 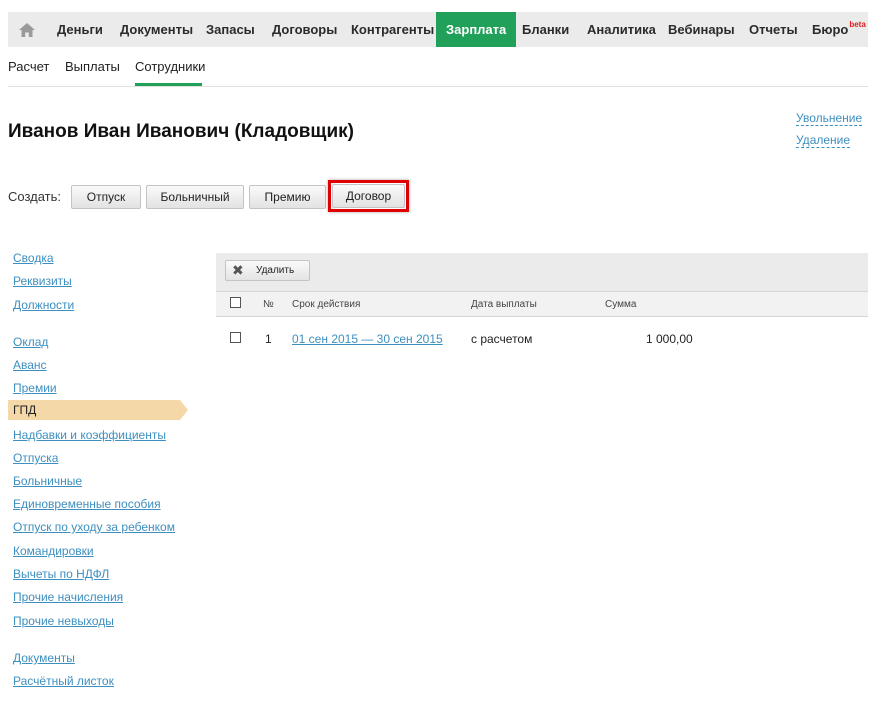 What do you see at coordinates (35, 458) in the screenshot?
I see `sidebar-item-vacations: Отпуска` at bounding box center [35, 458].